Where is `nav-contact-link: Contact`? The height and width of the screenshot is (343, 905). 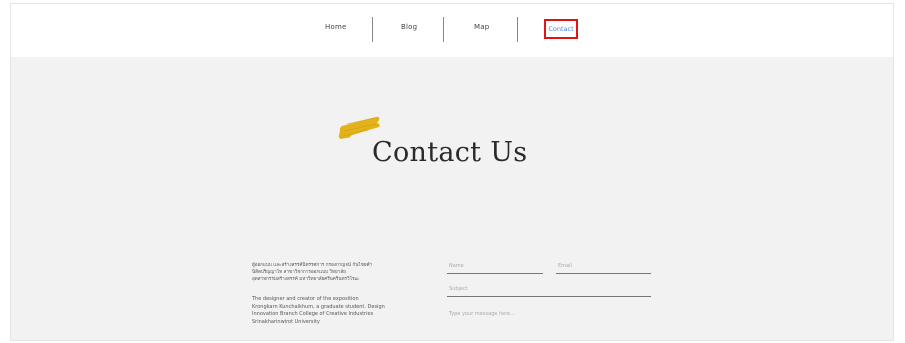
nav-contact-link: Contact is located at coordinates (561, 29).